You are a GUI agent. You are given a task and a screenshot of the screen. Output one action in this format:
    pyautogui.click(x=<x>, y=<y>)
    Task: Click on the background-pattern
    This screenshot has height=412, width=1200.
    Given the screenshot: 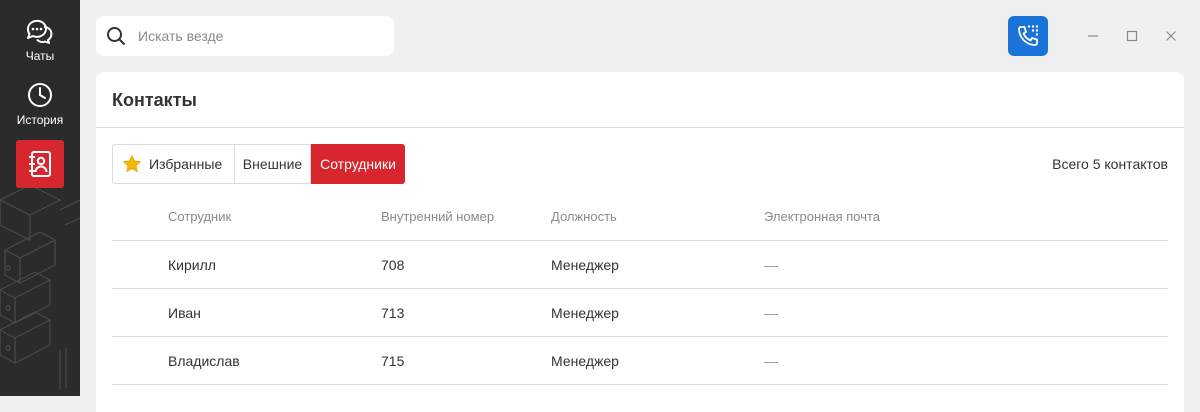 What is the action you would take?
    pyautogui.click(x=40, y=287)
    